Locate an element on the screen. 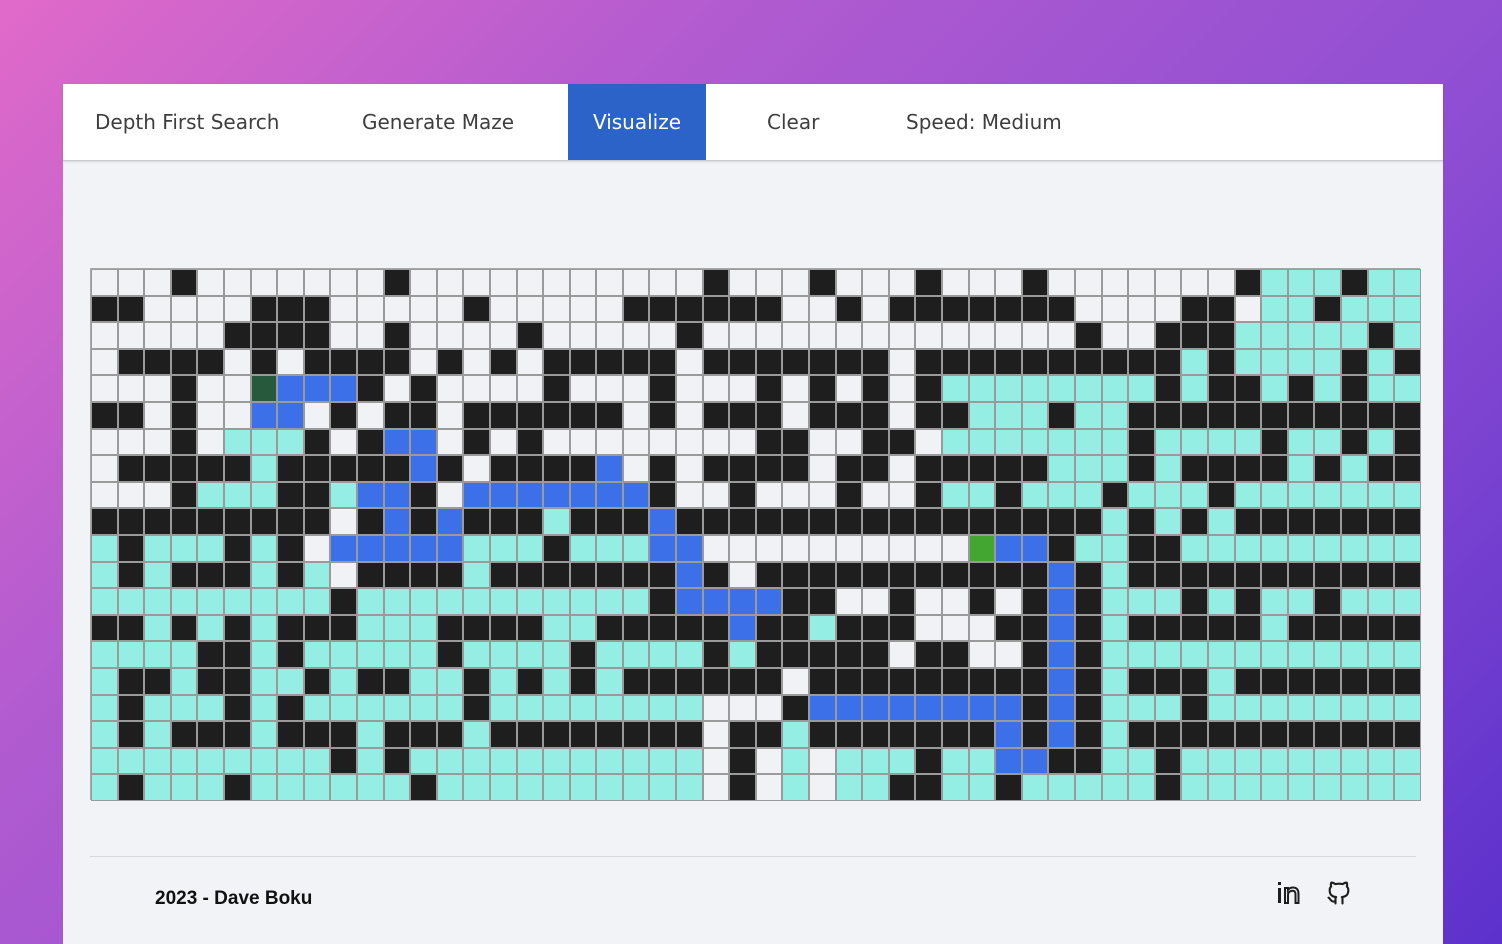 This screenshot has width=1502, height=944. cell-end is located at coordinates (982, 548).